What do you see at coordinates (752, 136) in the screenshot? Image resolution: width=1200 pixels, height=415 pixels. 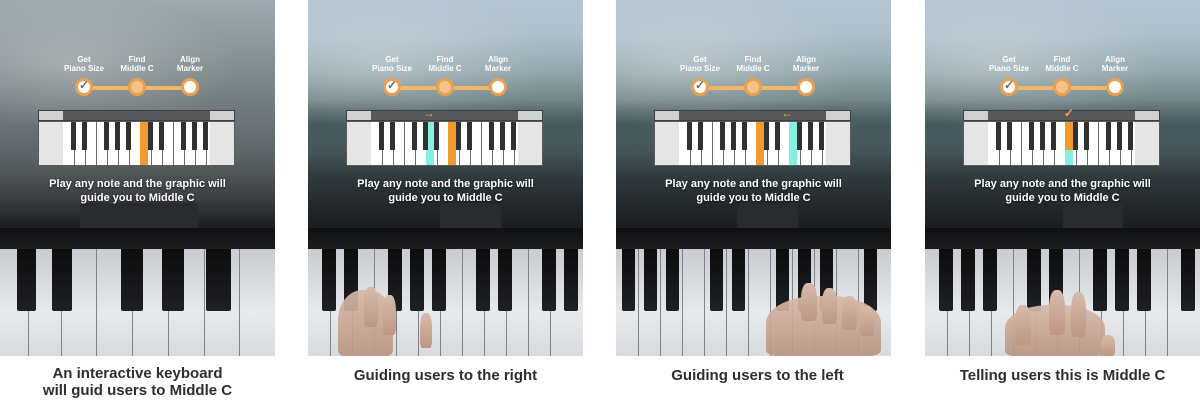 I see `keyboard-graphic: ←` at bounding box center [752, 136].